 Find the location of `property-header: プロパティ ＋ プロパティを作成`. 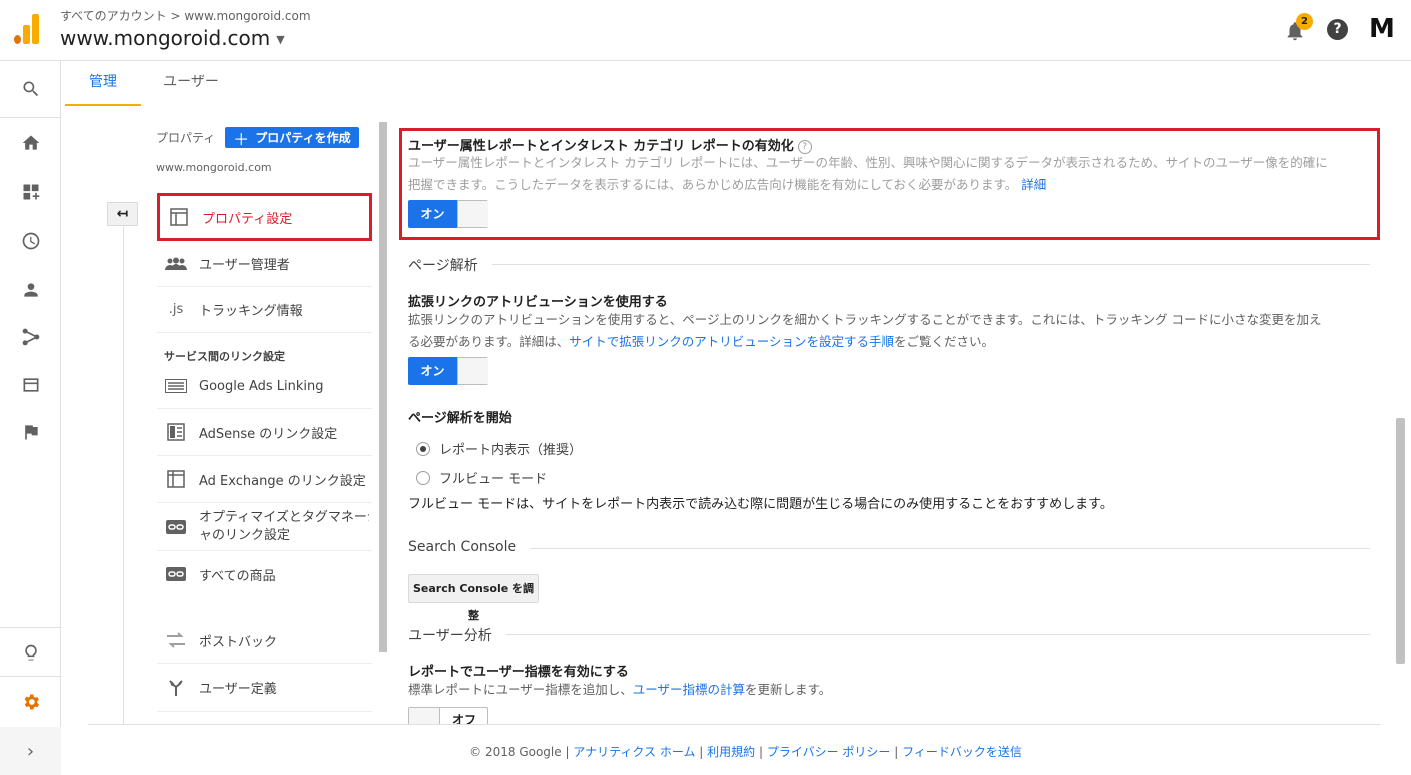

property-header: プロパティ ＋ プロパティを作成 is located at coordinates (257, 138).